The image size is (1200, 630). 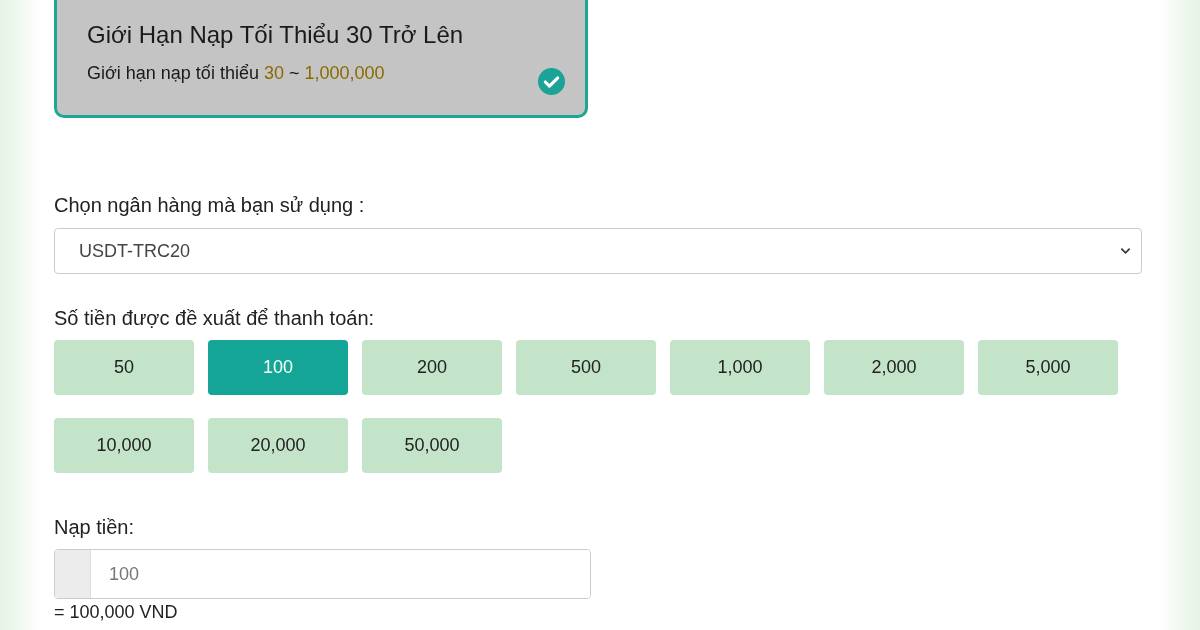 What do you see at coordinates (344, 73) in the screenshot?
I see `limit-max: 1,000,000` at bounding box center [344, 73].